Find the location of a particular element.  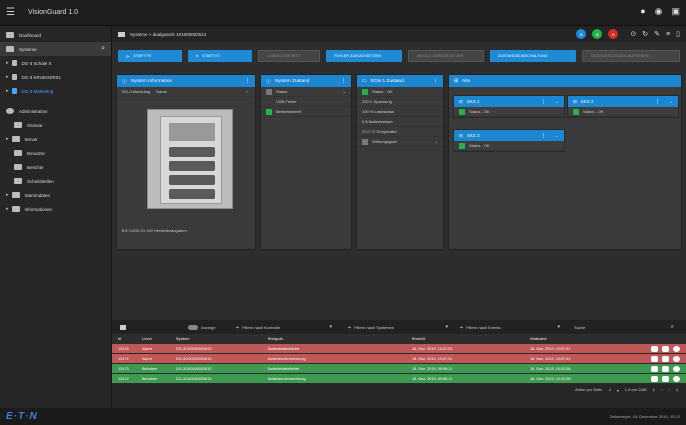

sidebar-item-berichte: Berichte is located at coordinates (55, 167).